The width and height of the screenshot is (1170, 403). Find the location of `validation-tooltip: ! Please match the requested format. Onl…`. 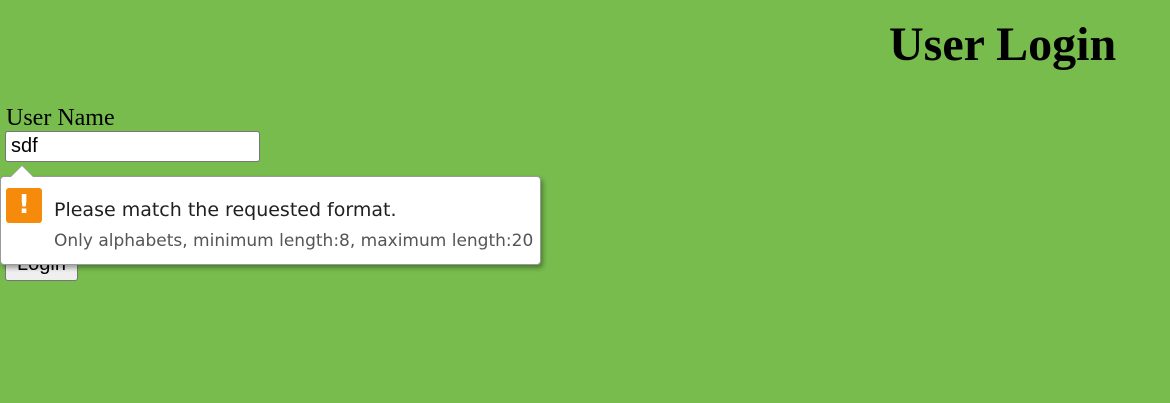

validation-tooltip: ! Please match the requested format. Onl… is located at coordinates (270, 215).